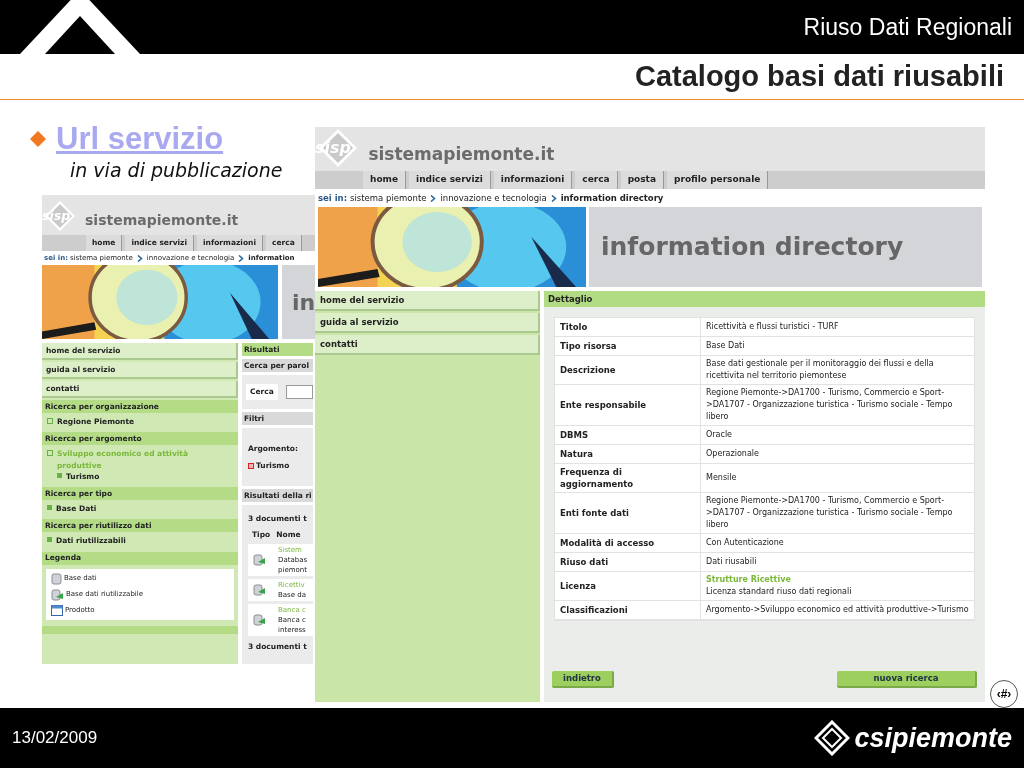 This screenshot has width=1024, height=768. What do you see at coordinates (628, 586) in the screenshot?
I see `row-label: Licenza` at bounding box center [628, 586].